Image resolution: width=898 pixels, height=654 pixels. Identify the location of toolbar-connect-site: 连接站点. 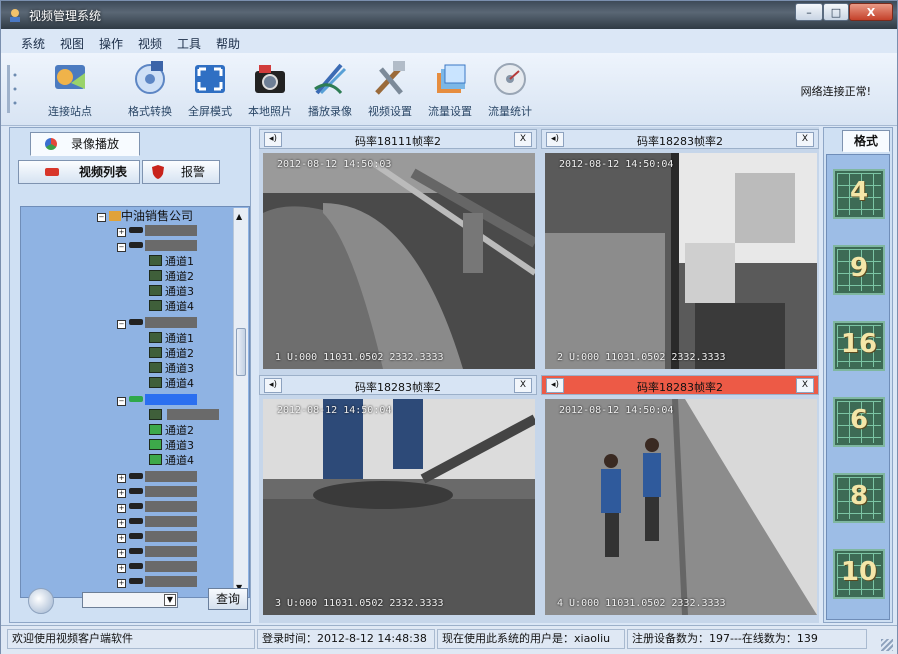
(70, 91).